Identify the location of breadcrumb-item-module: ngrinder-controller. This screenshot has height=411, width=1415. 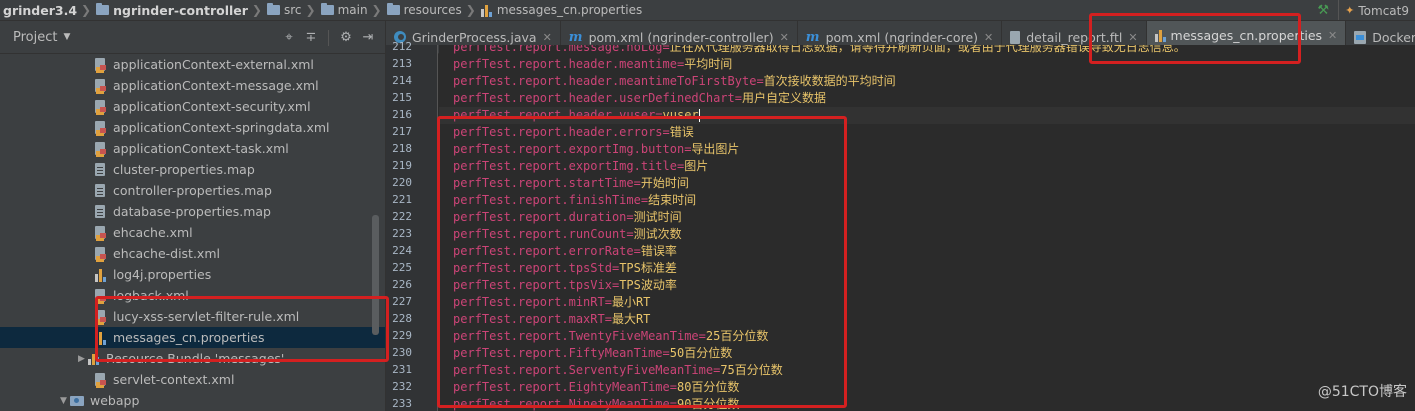
(171, 10).